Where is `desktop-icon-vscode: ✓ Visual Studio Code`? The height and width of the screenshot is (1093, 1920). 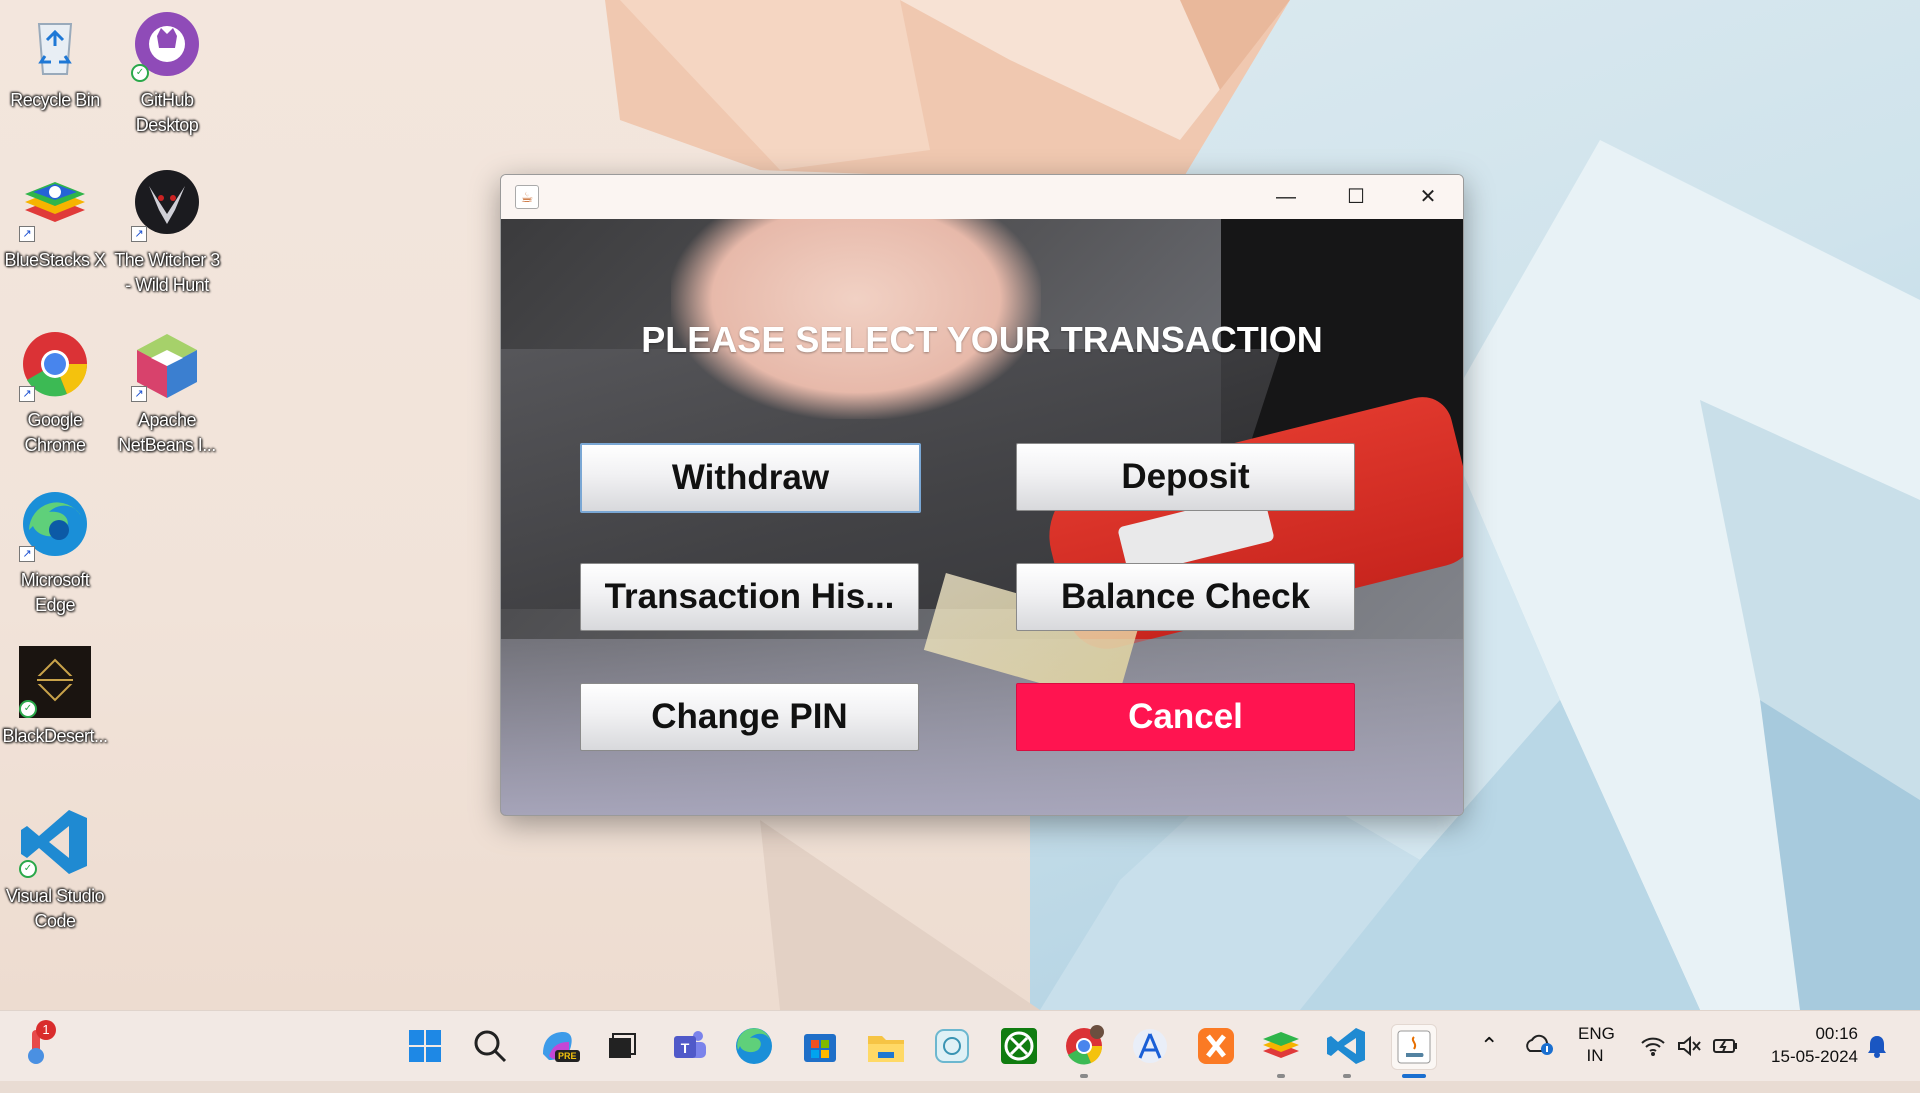 desktop-icon-vscode: ✓ Visual Studio Code is located at coordinates (55, 870).